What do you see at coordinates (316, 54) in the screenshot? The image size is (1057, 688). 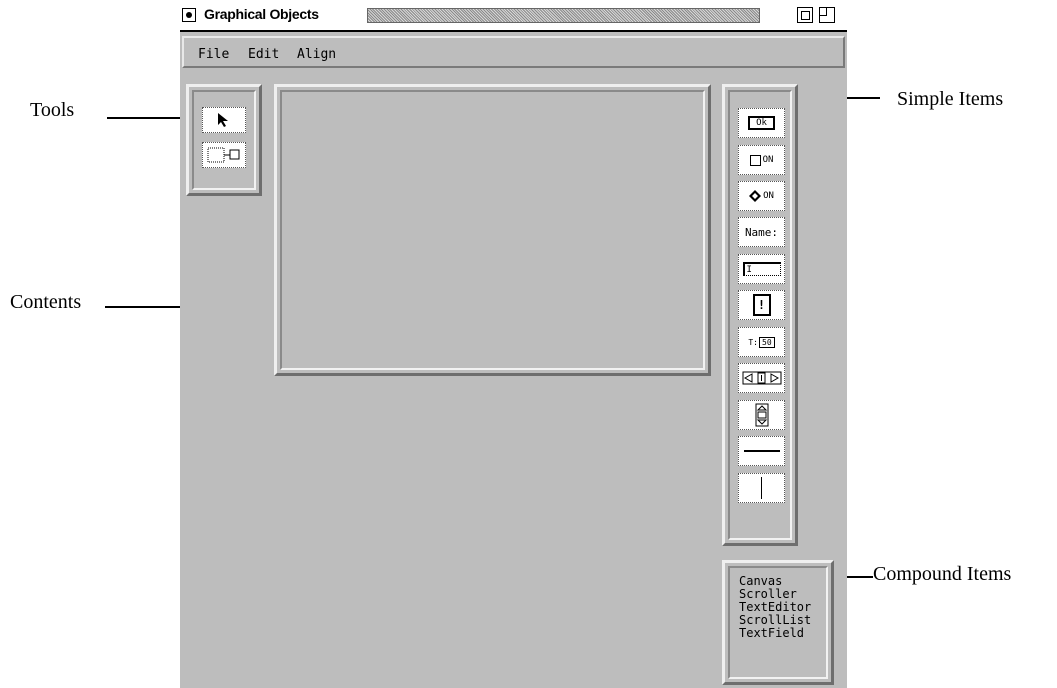 I see `menu-align: Align` at bounding box center [316, 54].